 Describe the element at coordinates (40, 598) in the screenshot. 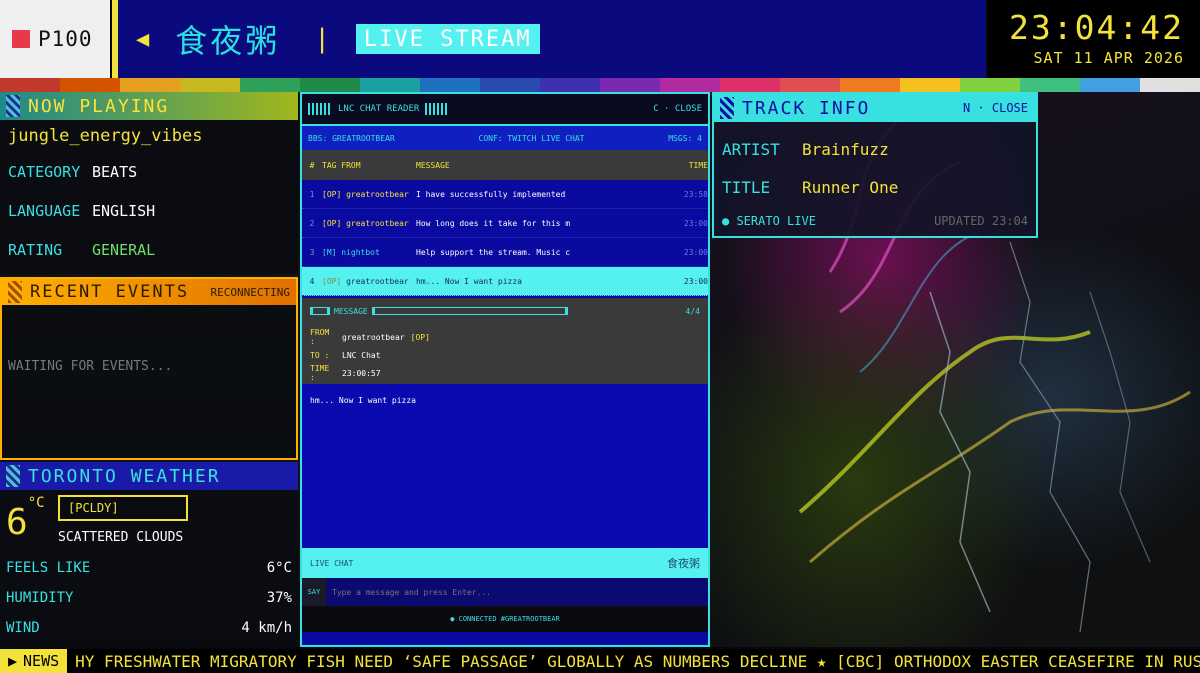

I see `weather-key: HUMIDITY` at that location.